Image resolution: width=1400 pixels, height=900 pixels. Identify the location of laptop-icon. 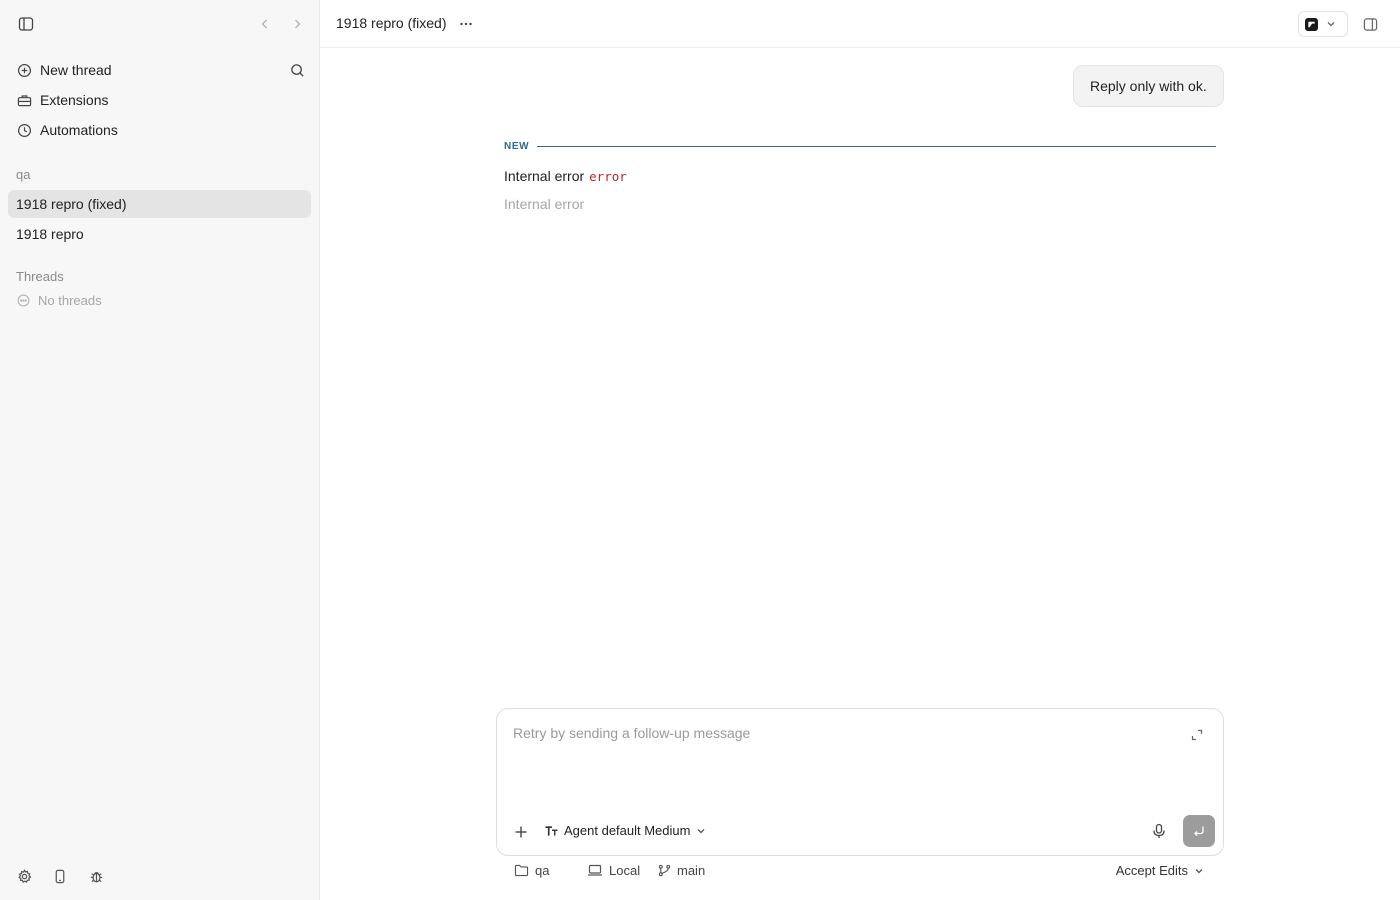
(595, 870).